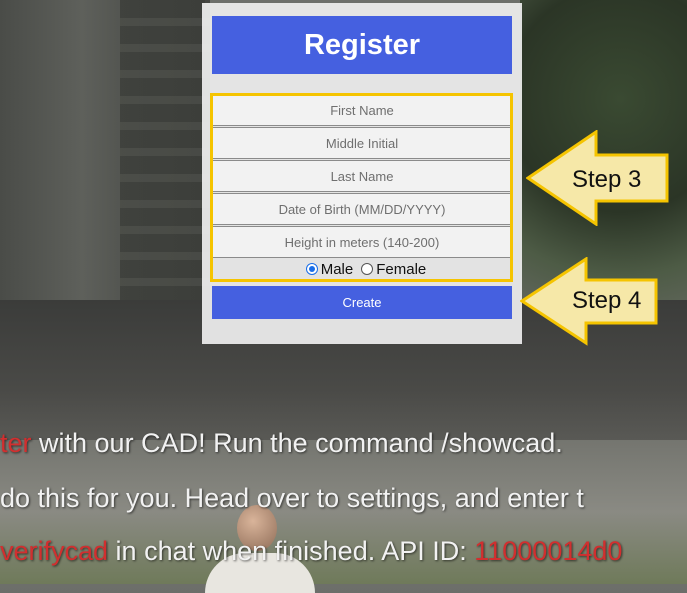 The height and width of the screenshot is (593, 687). Describe the element at coordinates (362, 45) in the screenshot. I see `register-title: Register` at that location.